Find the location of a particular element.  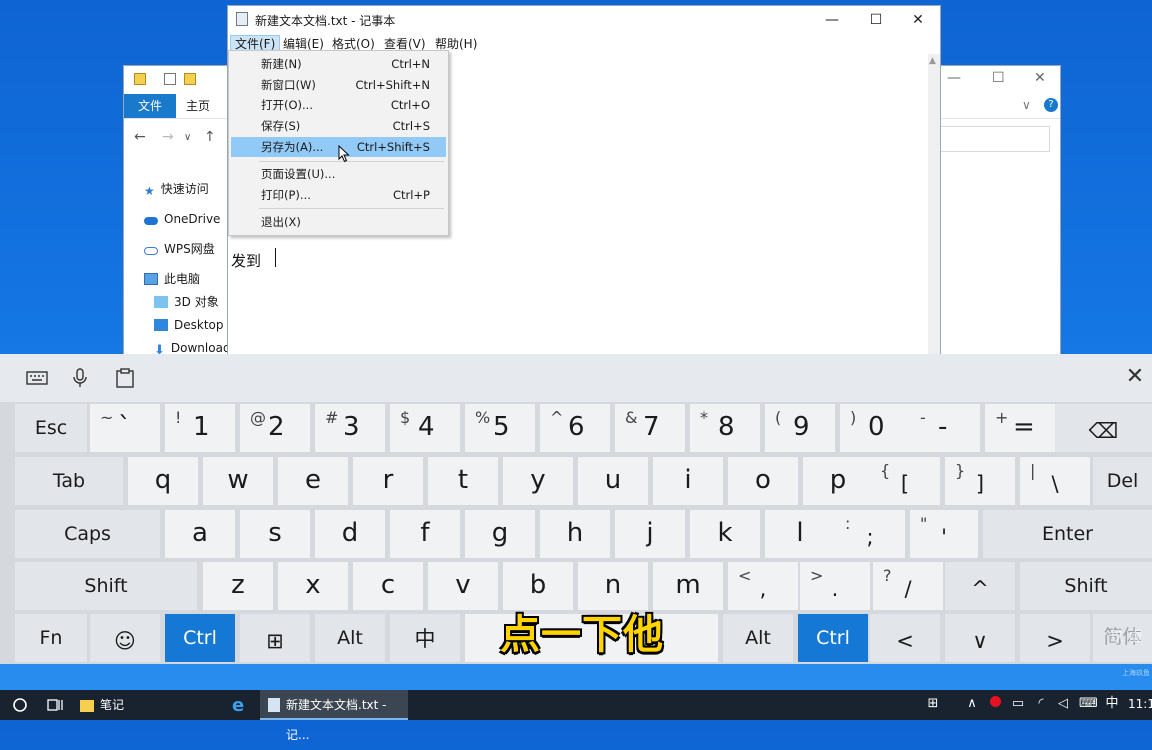

key-h: h is located at coordinates (575, 534).